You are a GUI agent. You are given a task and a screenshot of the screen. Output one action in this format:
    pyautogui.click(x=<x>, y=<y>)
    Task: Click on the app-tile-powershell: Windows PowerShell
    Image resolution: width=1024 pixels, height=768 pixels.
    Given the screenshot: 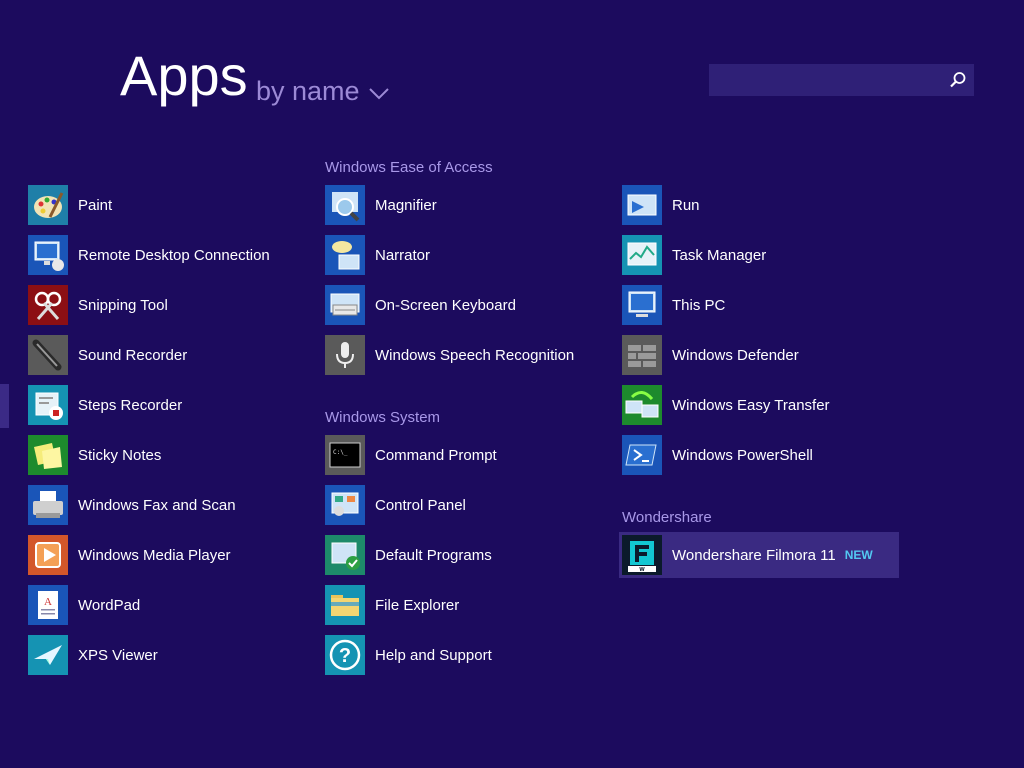 What is the action you would take?
    pyautogui.click(x=717, y=455)
    